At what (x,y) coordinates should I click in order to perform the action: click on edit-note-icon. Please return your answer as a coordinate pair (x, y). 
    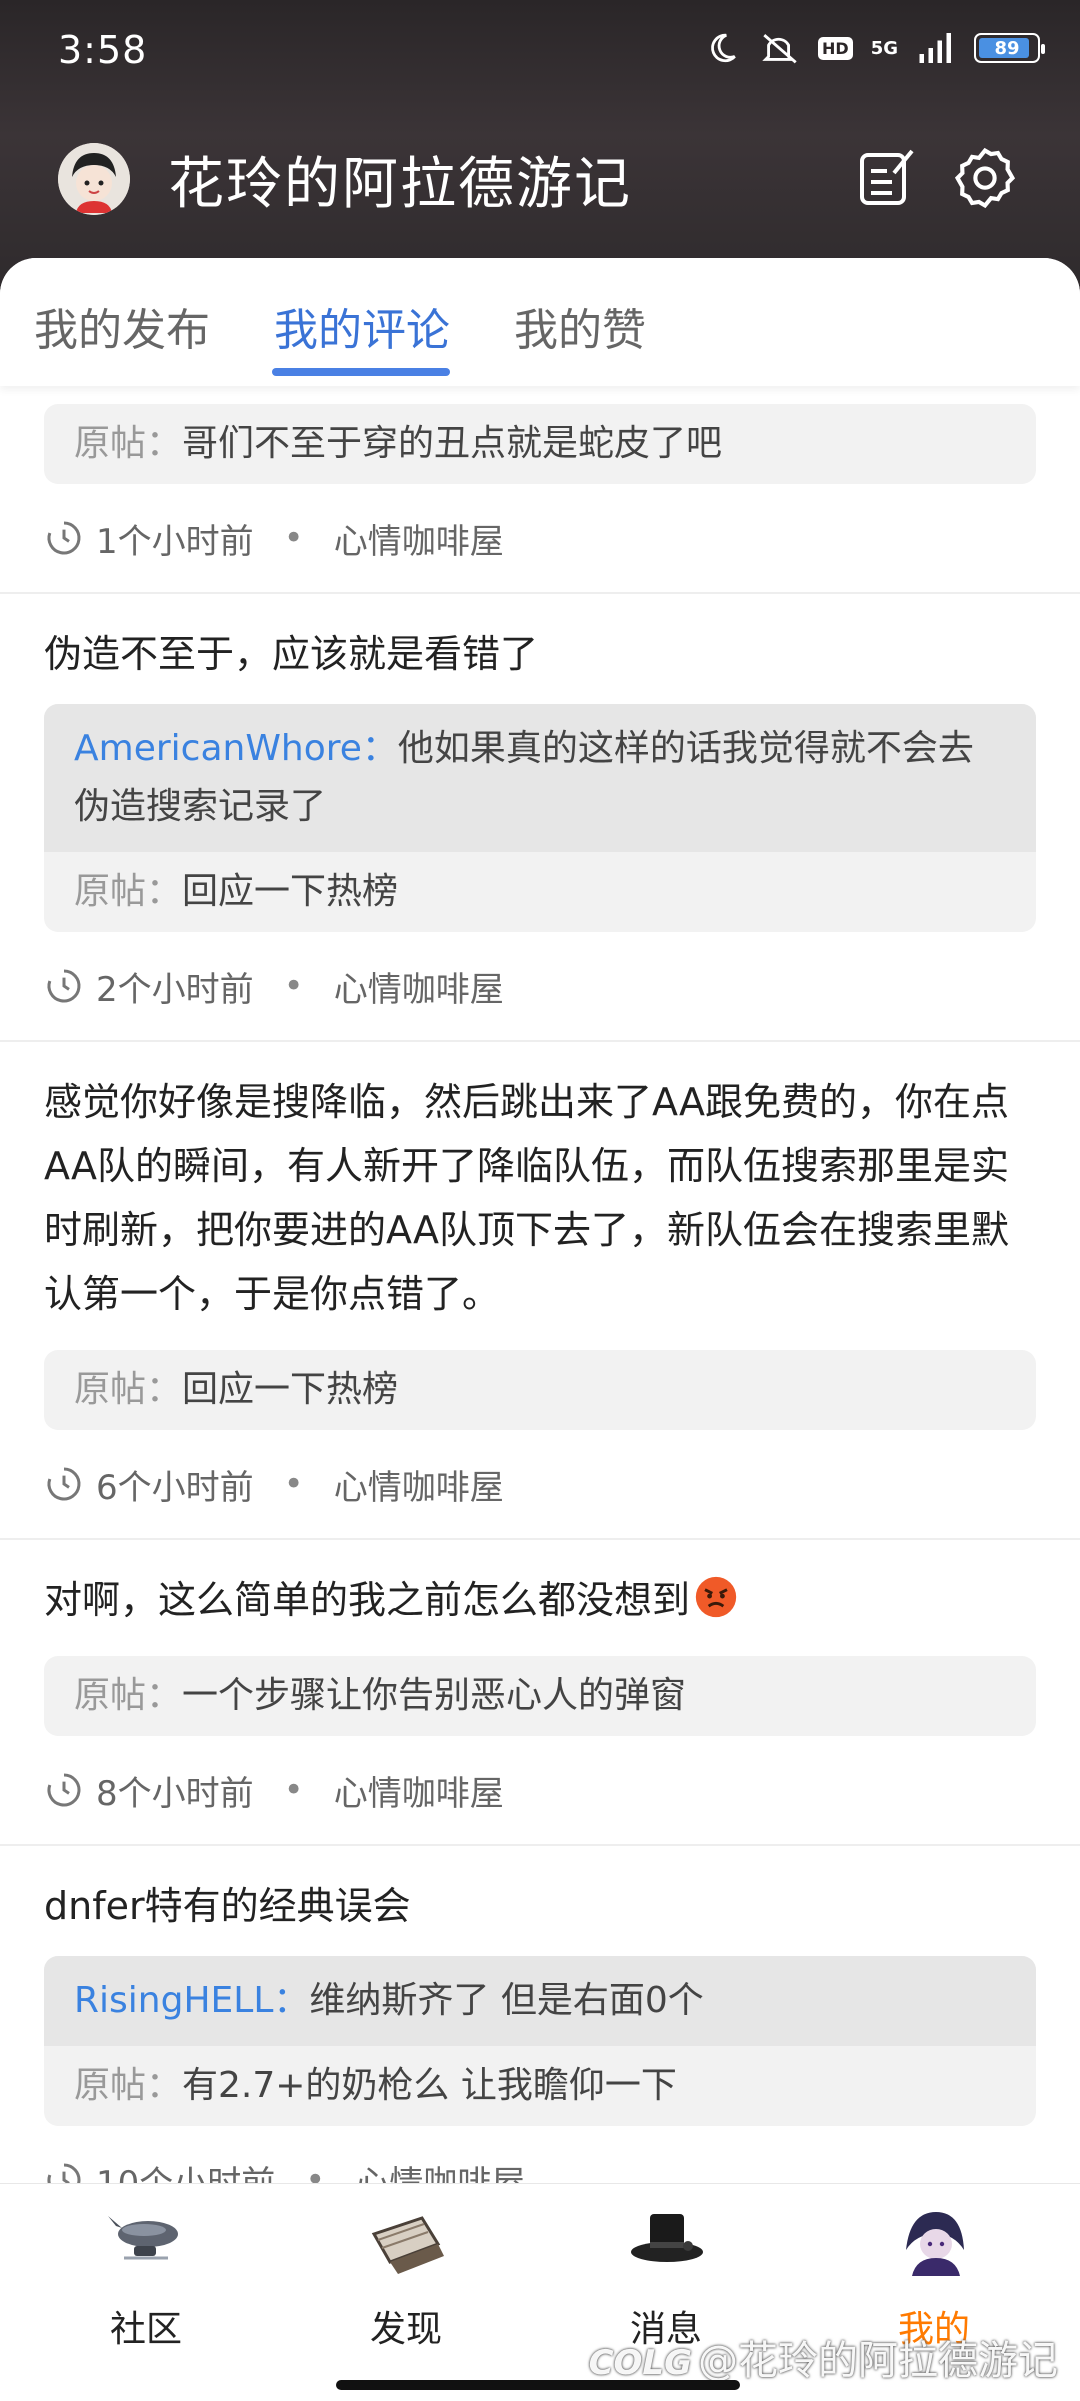
    Looking at the image, I should click on (887, 182).